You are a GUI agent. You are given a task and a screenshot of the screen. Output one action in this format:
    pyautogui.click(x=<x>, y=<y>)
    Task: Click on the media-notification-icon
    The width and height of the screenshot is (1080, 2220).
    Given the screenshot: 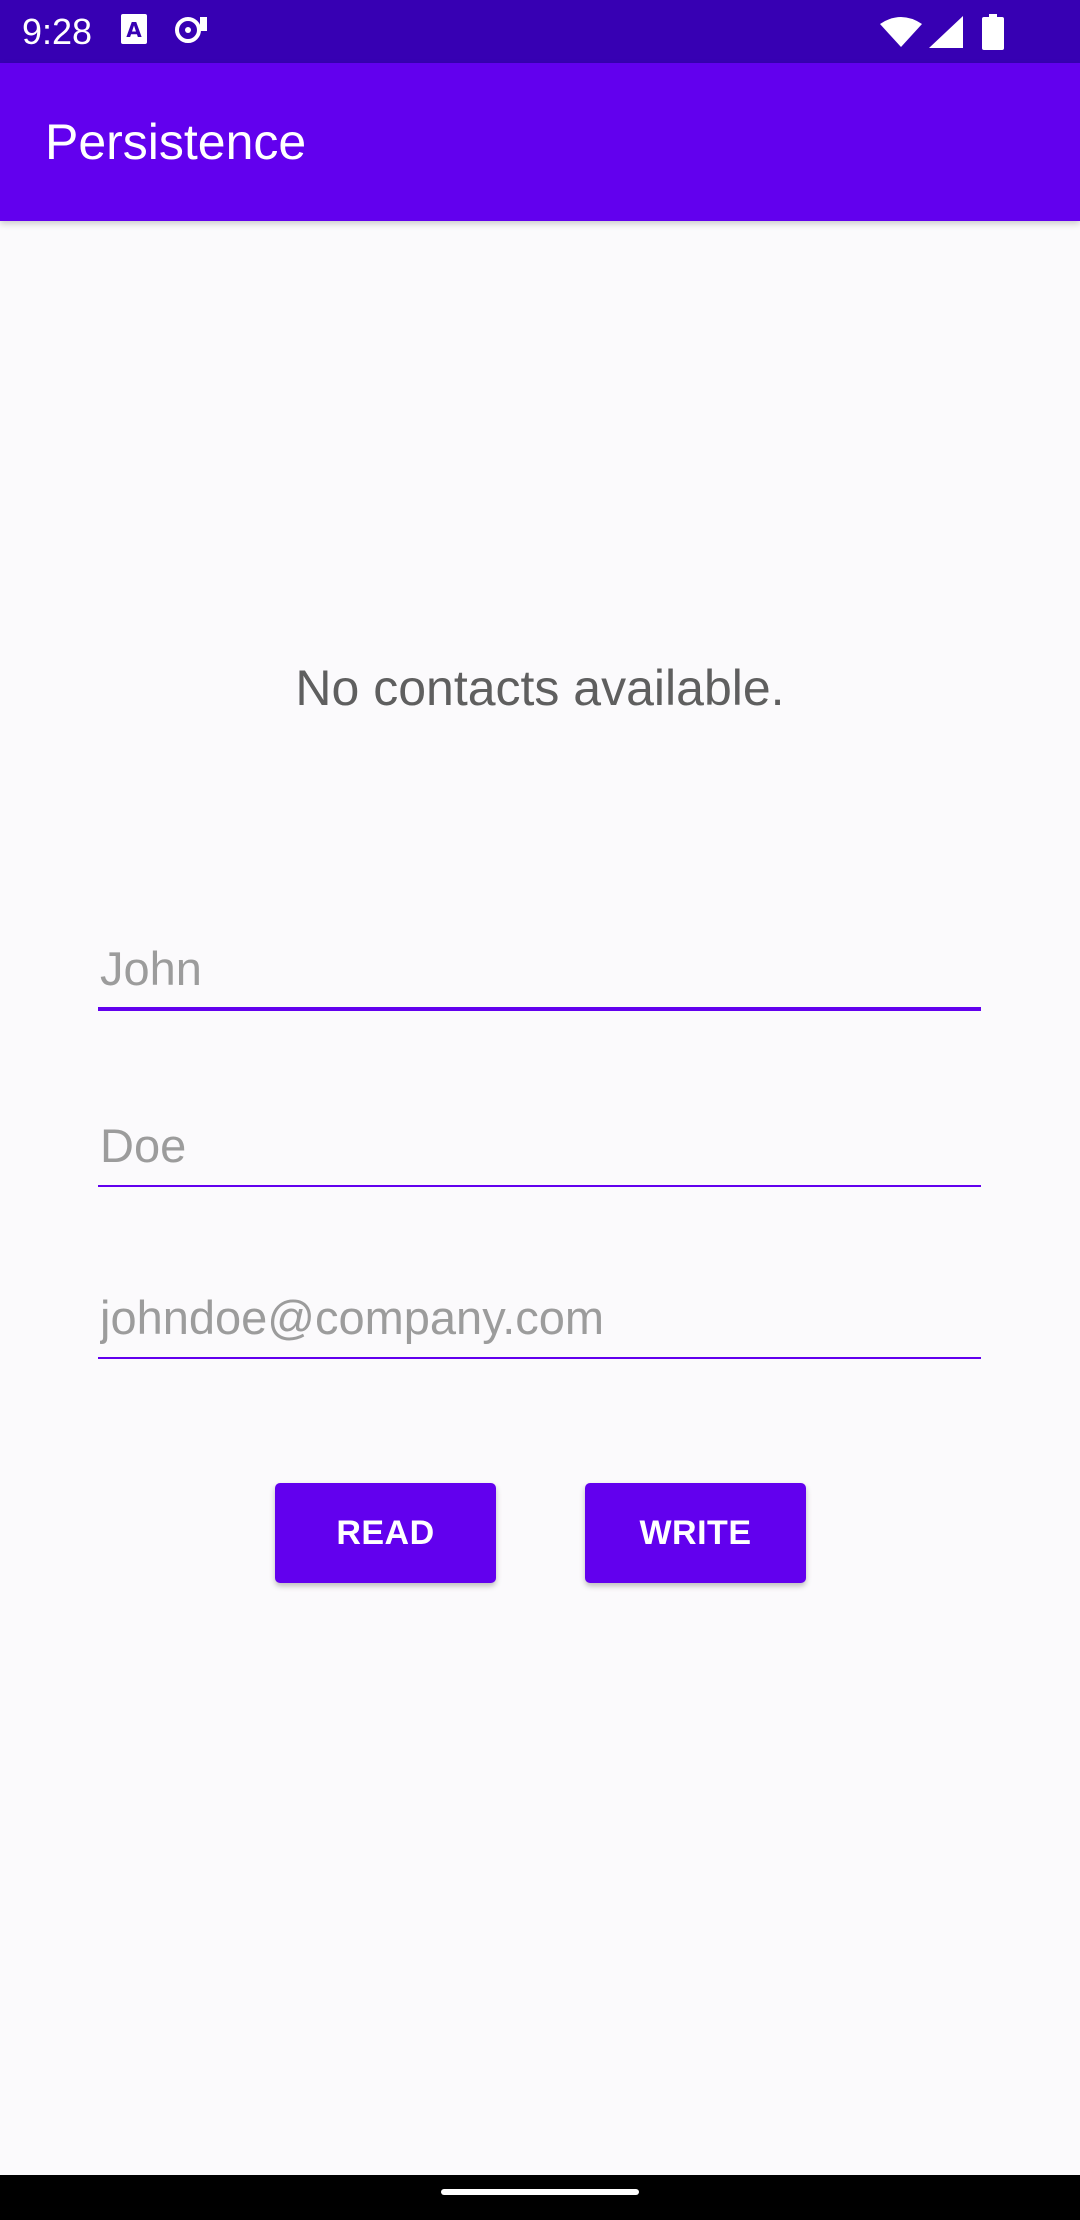 What is the action you would take?
    pyautogui.click(x=192, y=31)
    